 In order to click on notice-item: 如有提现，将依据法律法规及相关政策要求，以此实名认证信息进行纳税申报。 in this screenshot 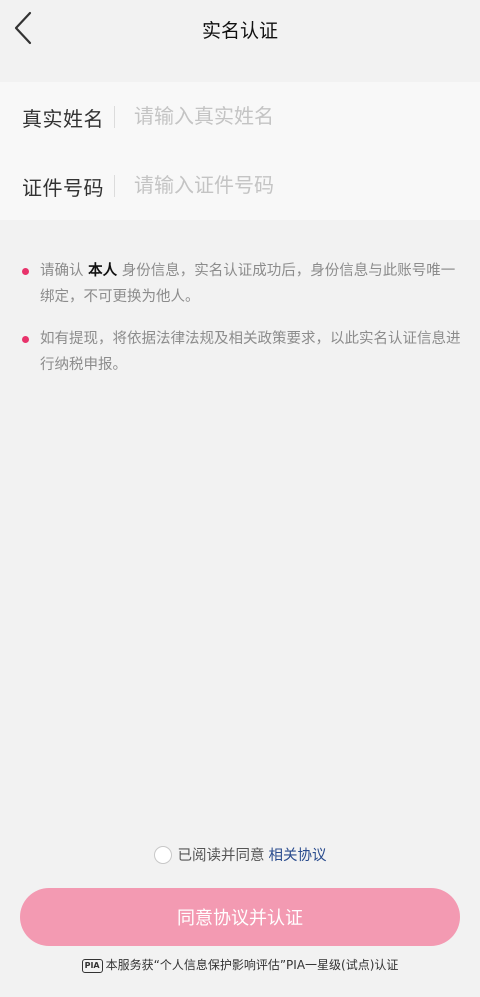, I will do `click(242, 352)`.